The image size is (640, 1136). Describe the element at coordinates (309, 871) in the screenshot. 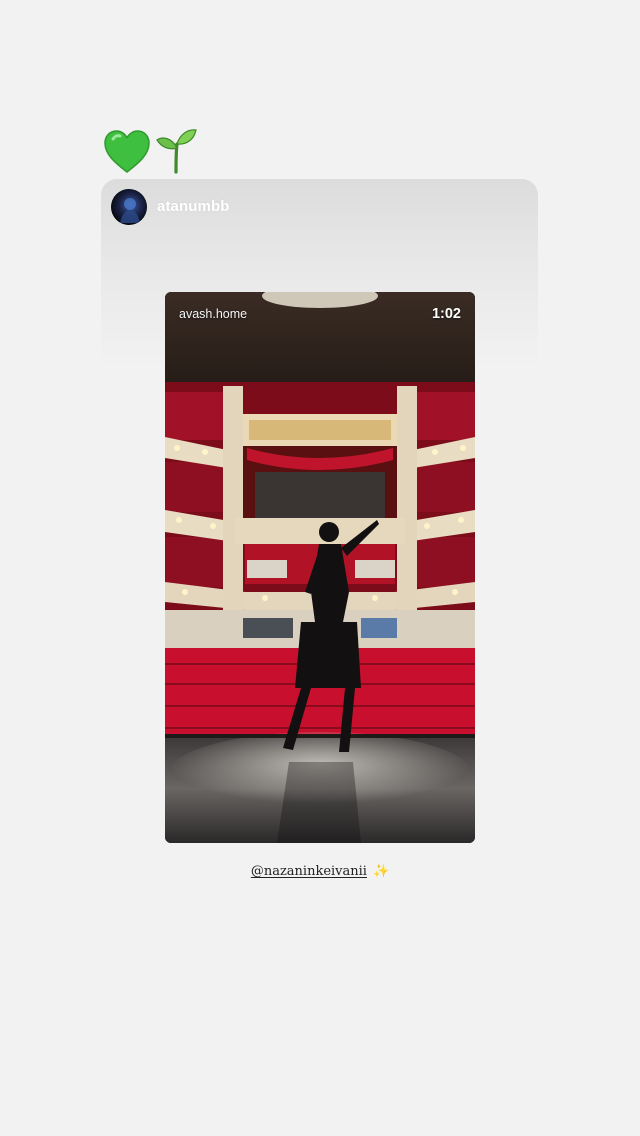

I see `mention-link: @nazaninkeivanii` at that location.